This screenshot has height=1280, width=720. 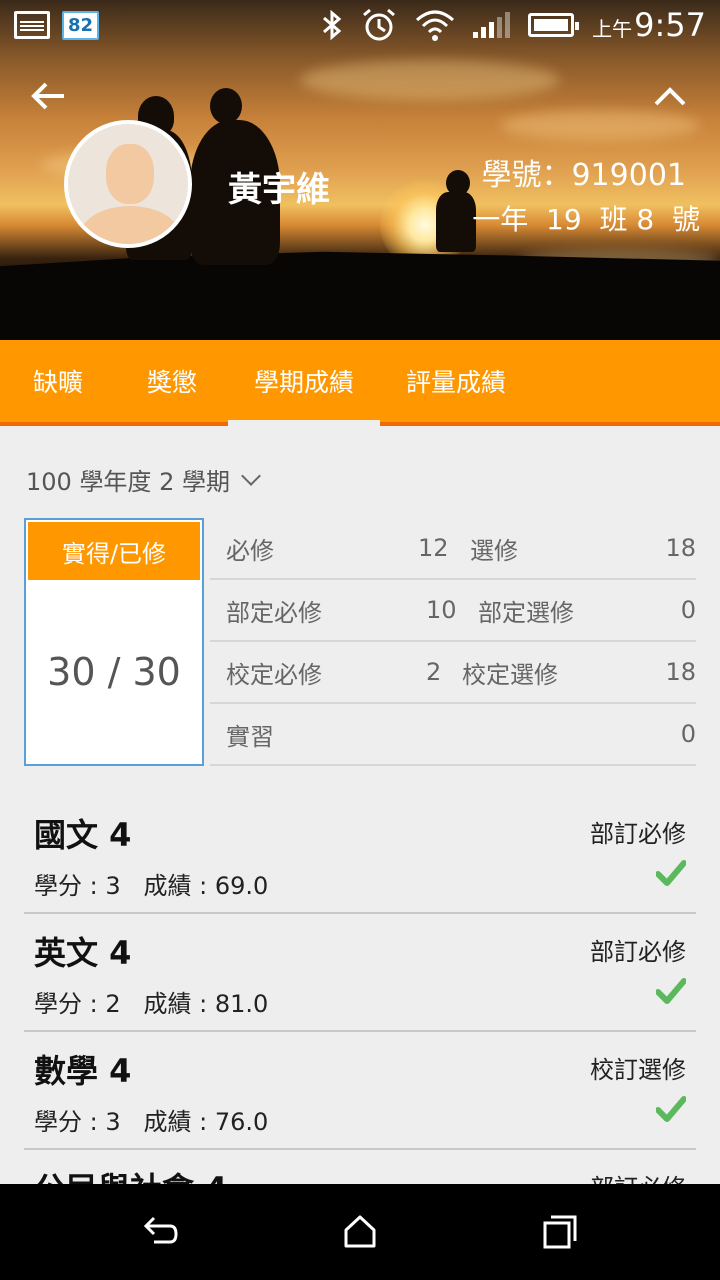 What do you see at coordinates (453, 549) in the screenshot?
I see `credit-row: 必修 12 選修 18` at bounding box center [453, 549].